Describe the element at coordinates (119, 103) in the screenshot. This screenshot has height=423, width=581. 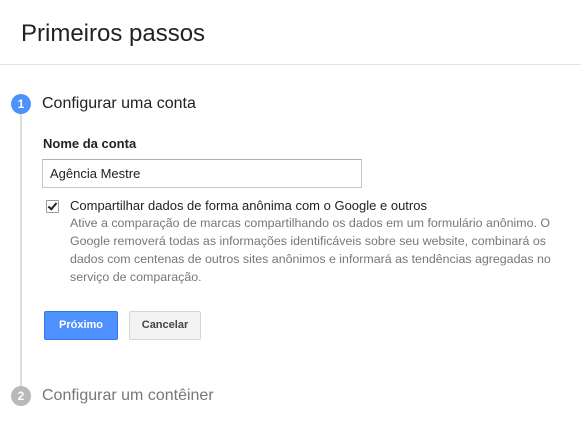
I see `step-1-title: Configurar uma conta` at that location.